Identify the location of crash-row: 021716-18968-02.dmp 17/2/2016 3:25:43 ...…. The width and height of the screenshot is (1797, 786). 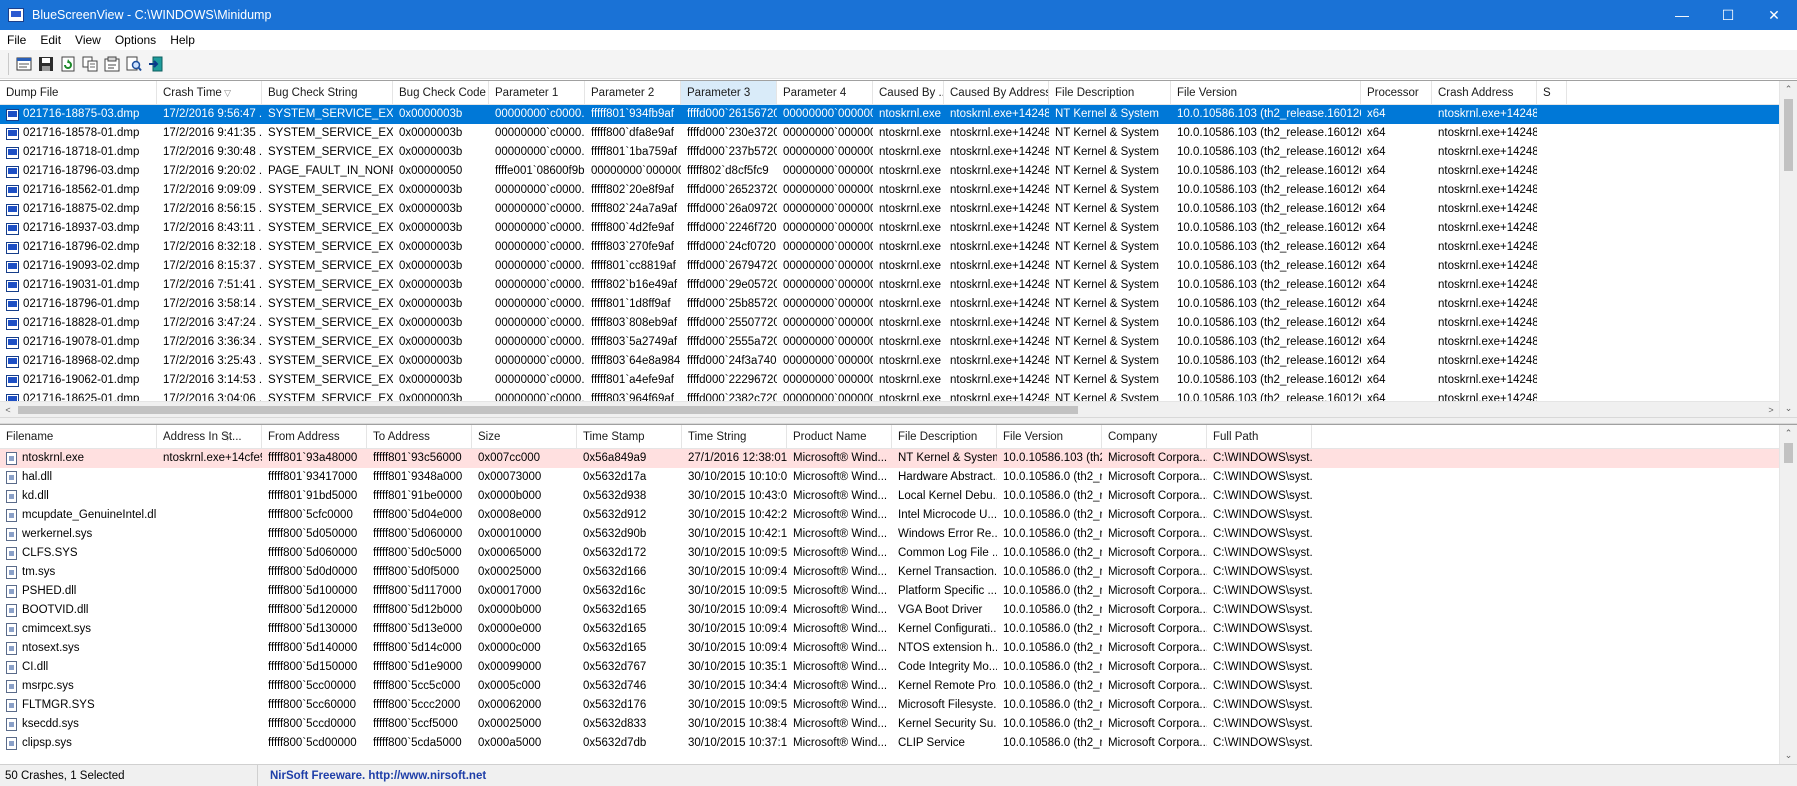
(889, 361).